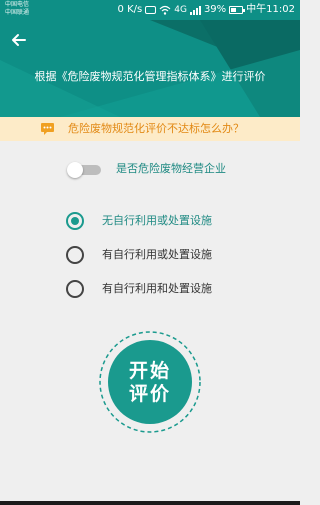 The width and height of the screenshot is (320, 505). Describe the element at coordinates (180, 10) in the screenshot. I see `network-type: 4G` at that location.